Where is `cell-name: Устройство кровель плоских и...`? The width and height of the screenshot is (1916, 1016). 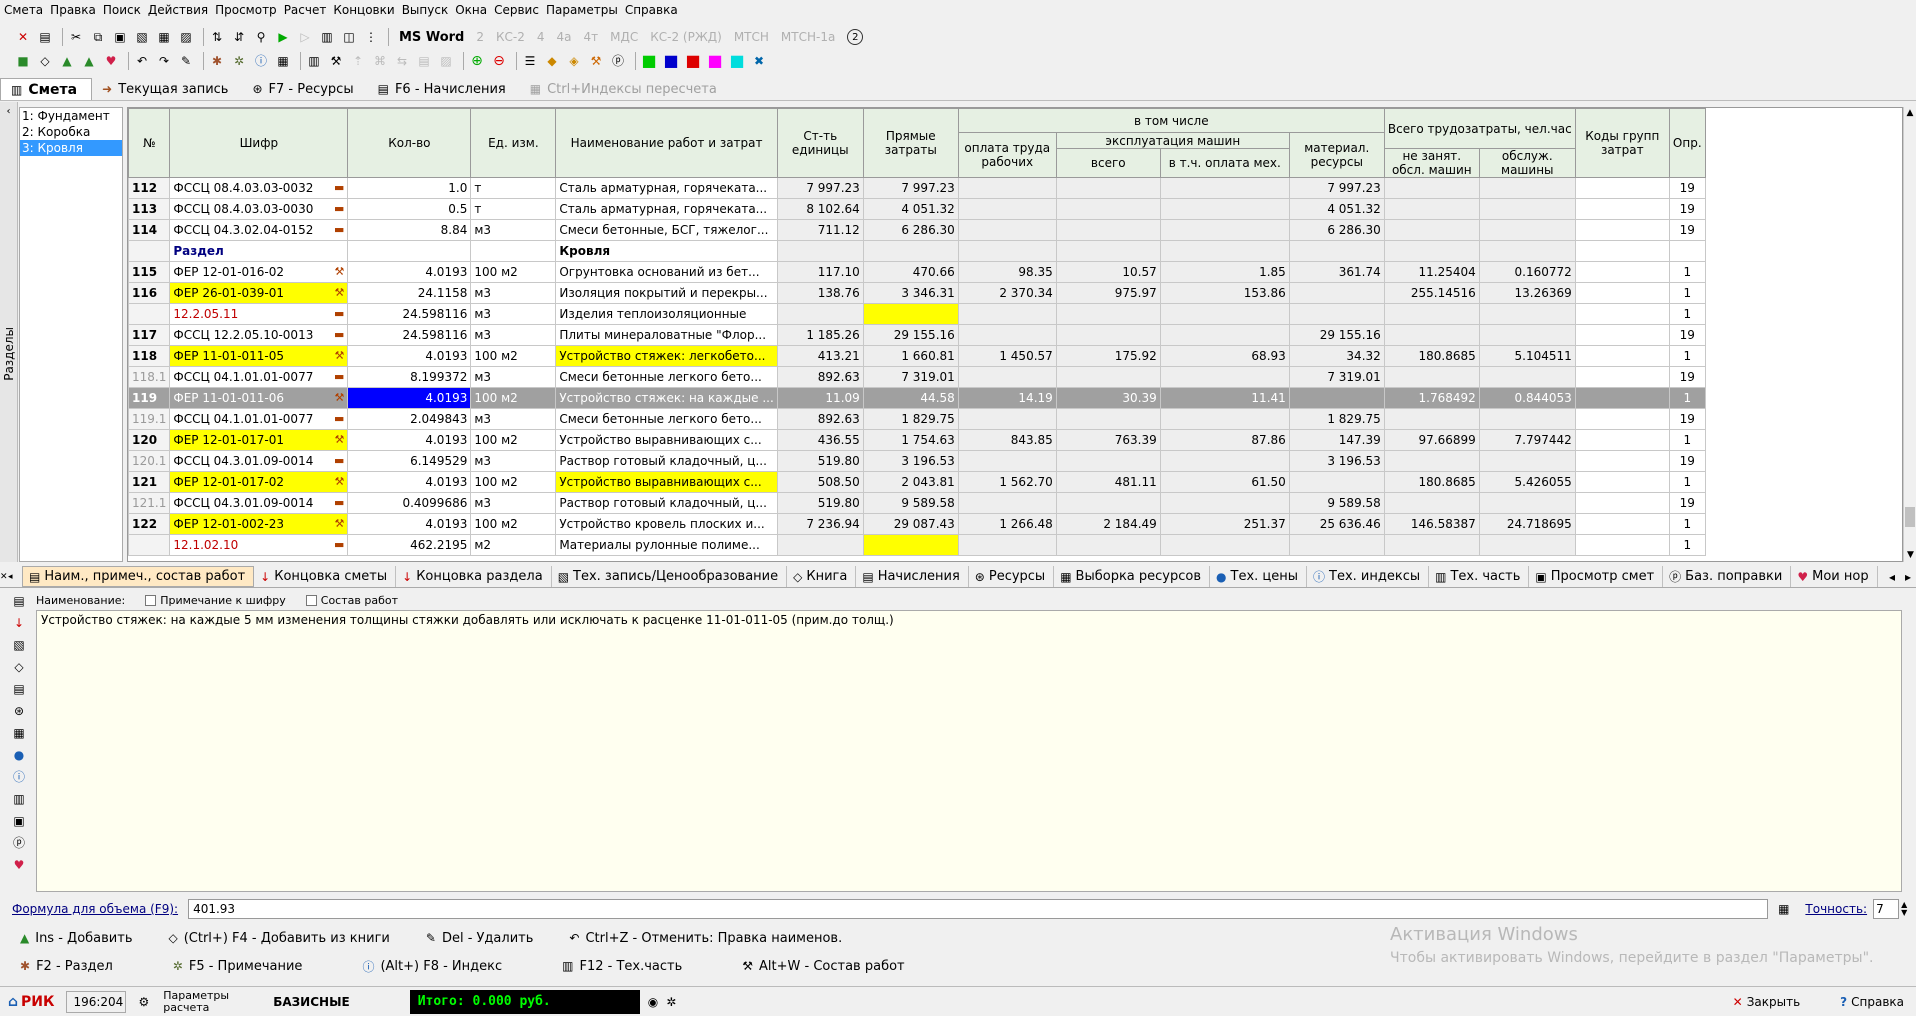
cell-name: Устройство кровель плоских и... is located at coordinates (666, 524).